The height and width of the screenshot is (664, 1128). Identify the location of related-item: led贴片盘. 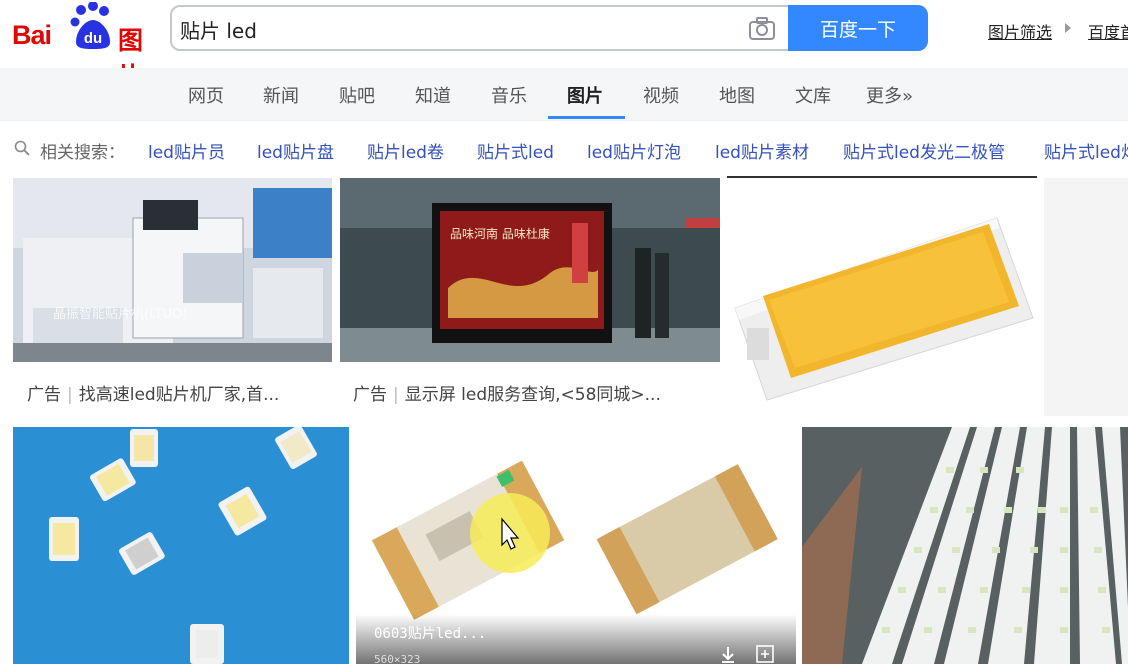
(295, 150).